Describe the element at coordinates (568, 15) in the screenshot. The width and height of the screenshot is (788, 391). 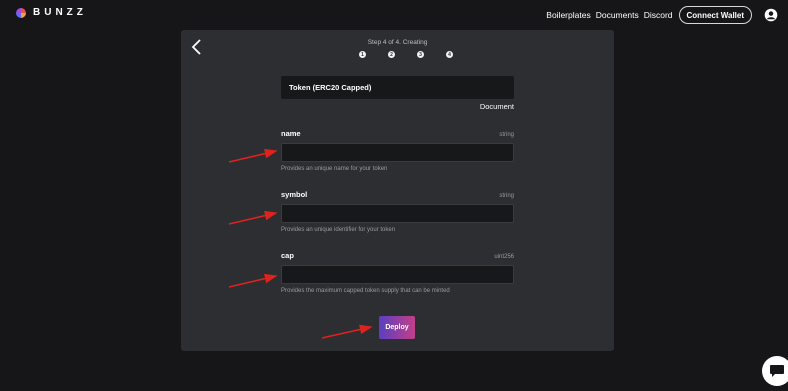
I see `nav-boilerplates: Boilerplates` at that location.